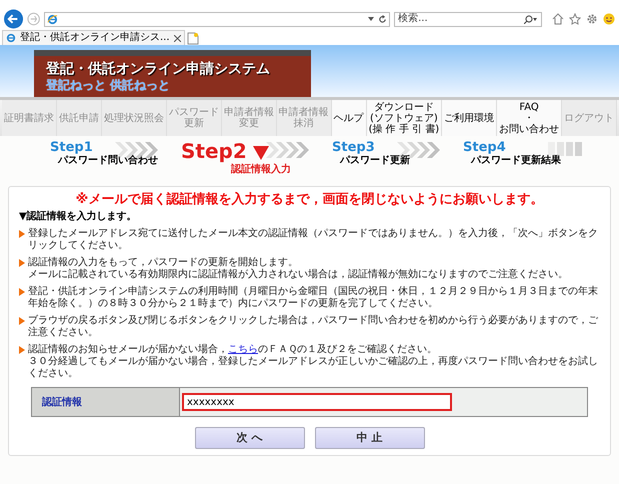 Image resolution: width=619 pixels, height=484 pixels. Describe the element at coordinates (369, 438) in the screenshot. I see `action-button: 中 止` at that location.